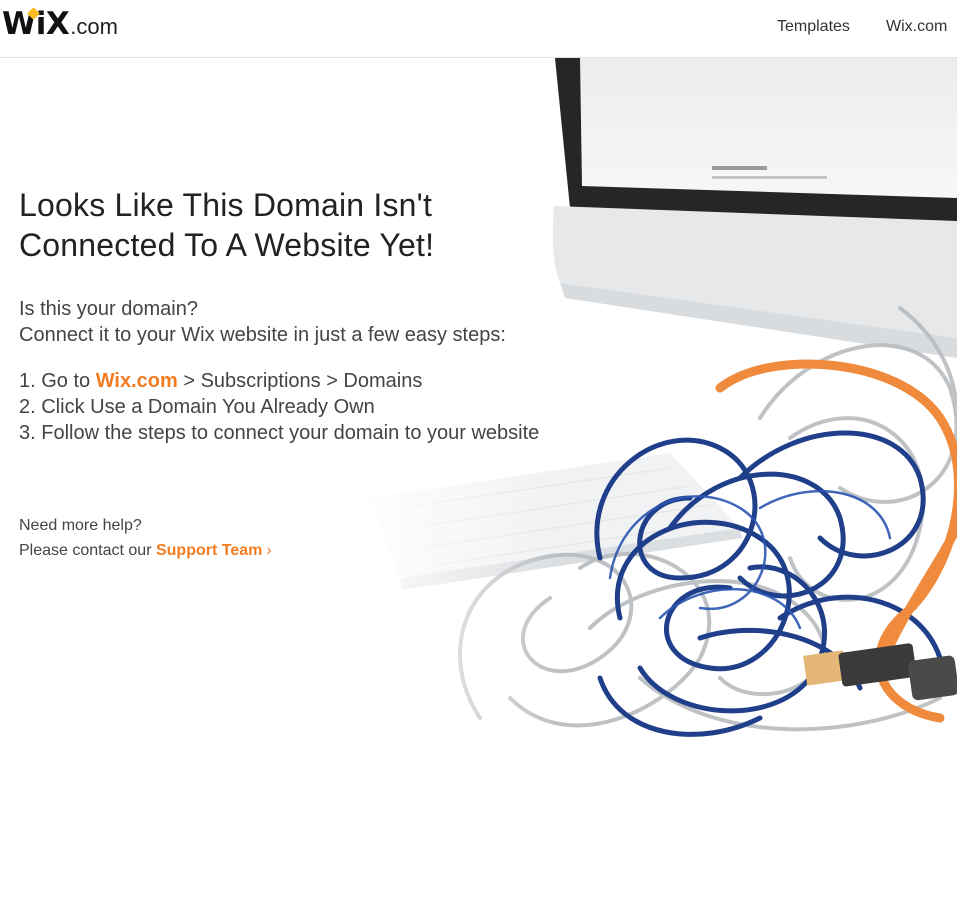  What do you see at coordinates (80, 525) in the screenshot?
I see `help-line-1: Need more help?` at bounding box center [80, 525].